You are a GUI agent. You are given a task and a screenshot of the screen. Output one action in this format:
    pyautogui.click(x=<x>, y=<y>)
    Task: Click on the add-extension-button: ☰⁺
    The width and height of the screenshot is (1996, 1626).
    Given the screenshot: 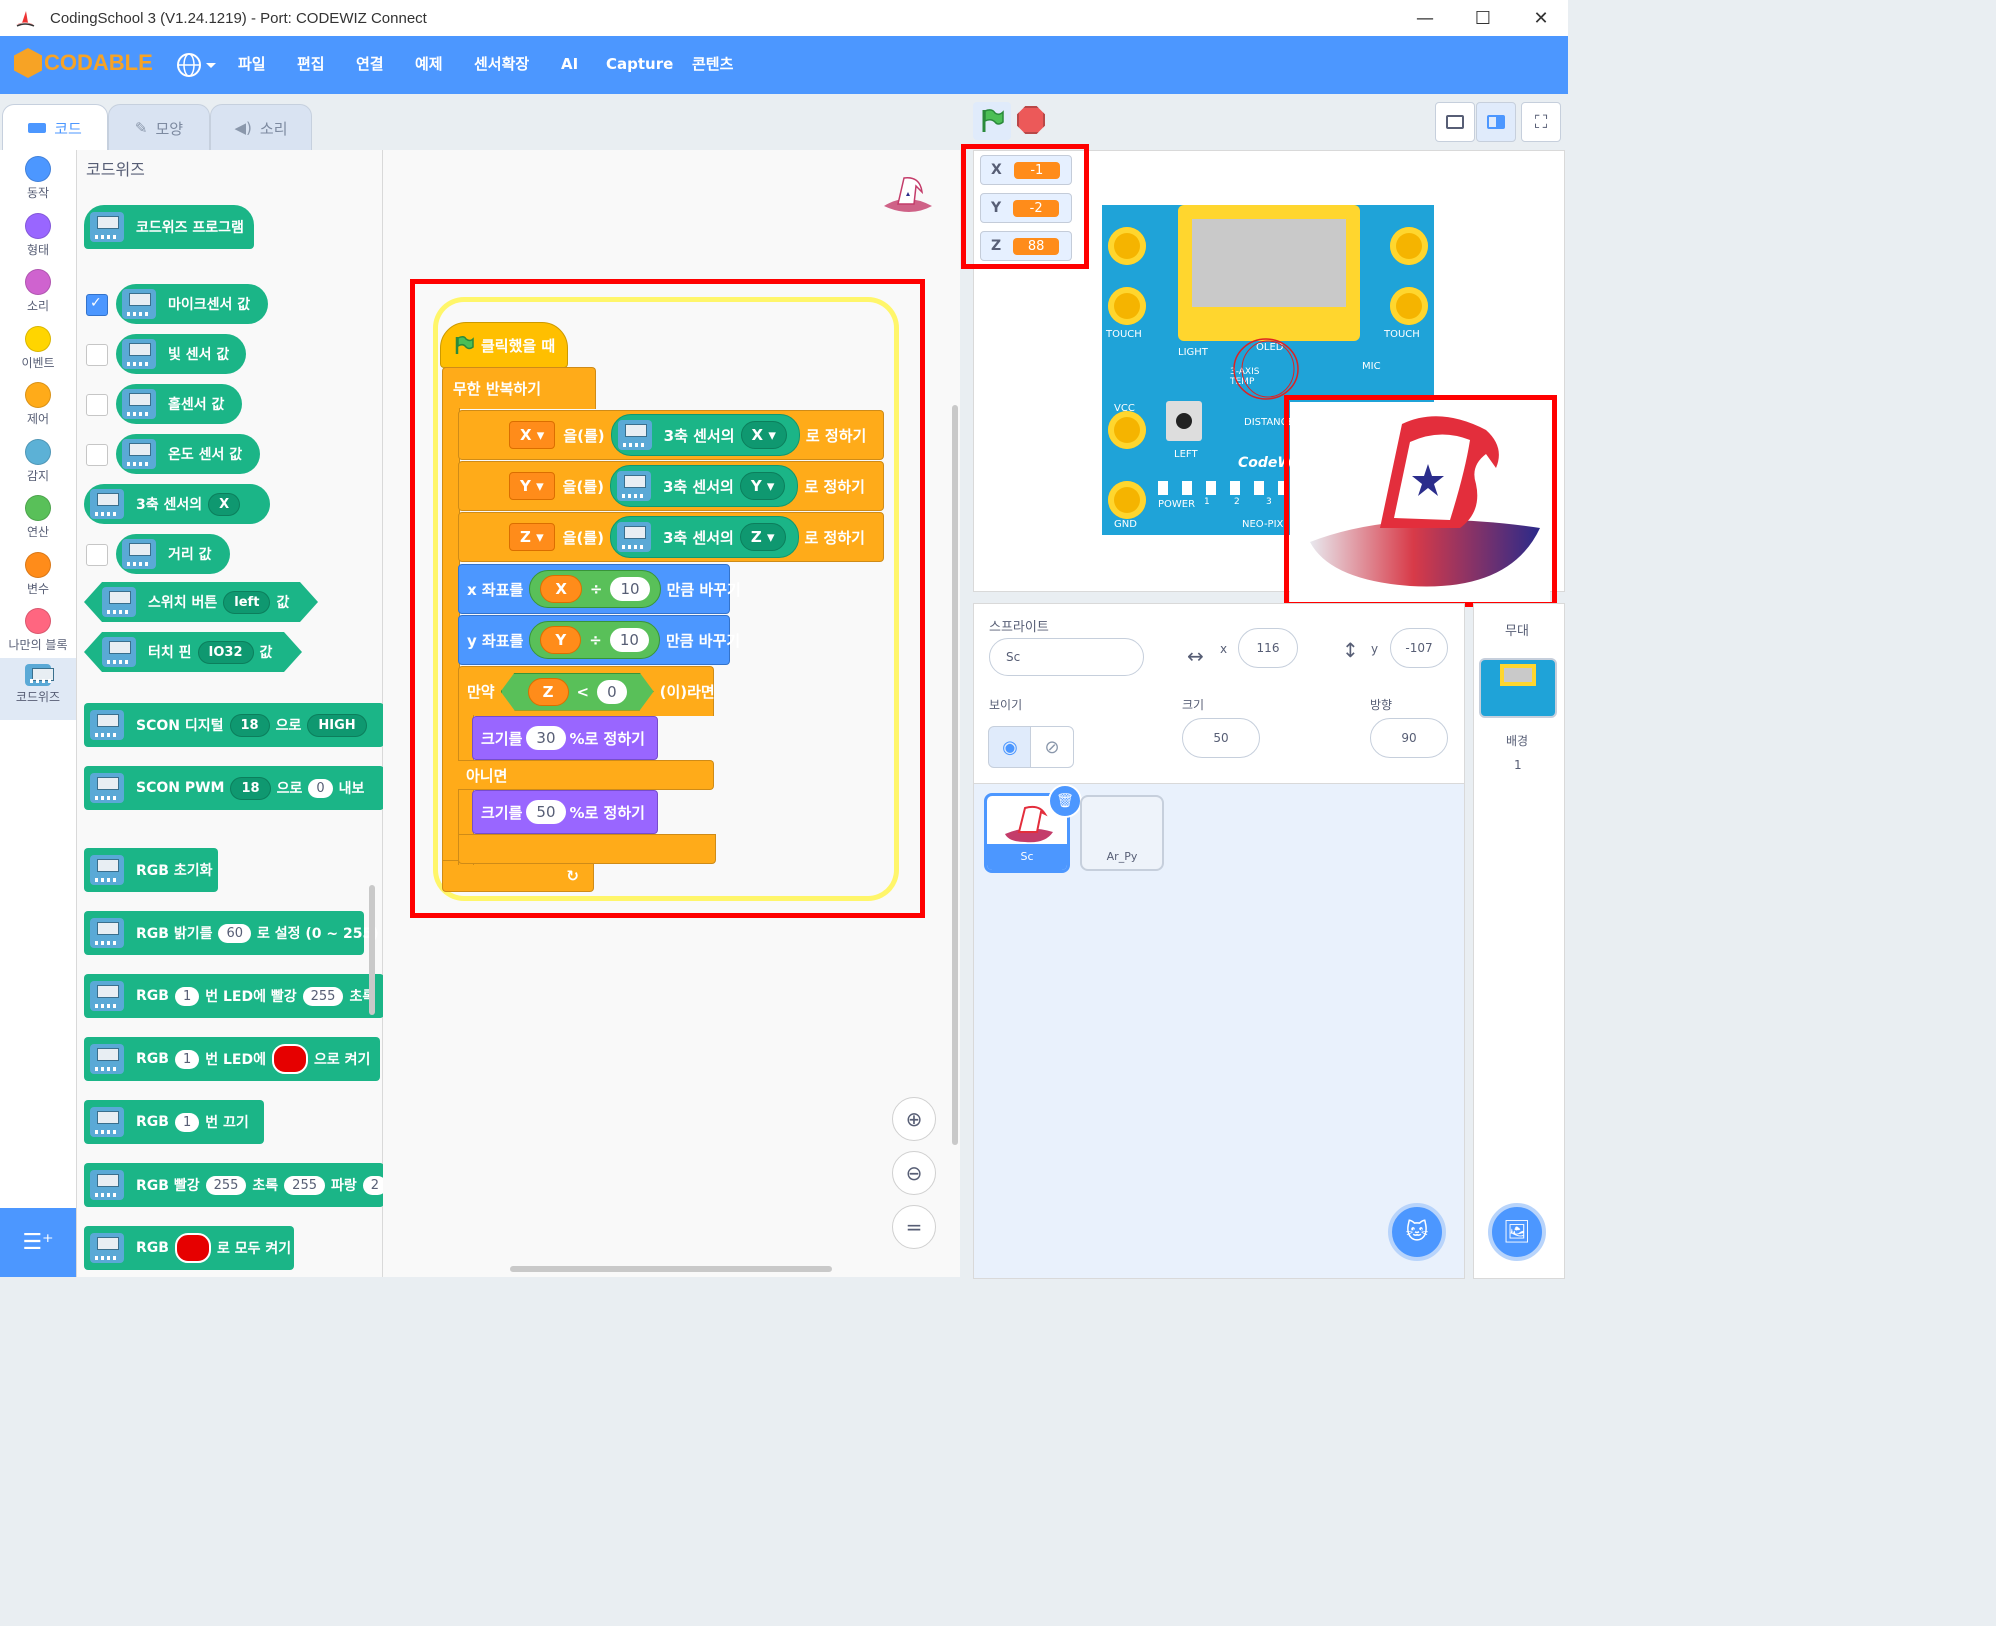 What is the action you would take?
    pyautogui.click(x=38, y=1242)
    